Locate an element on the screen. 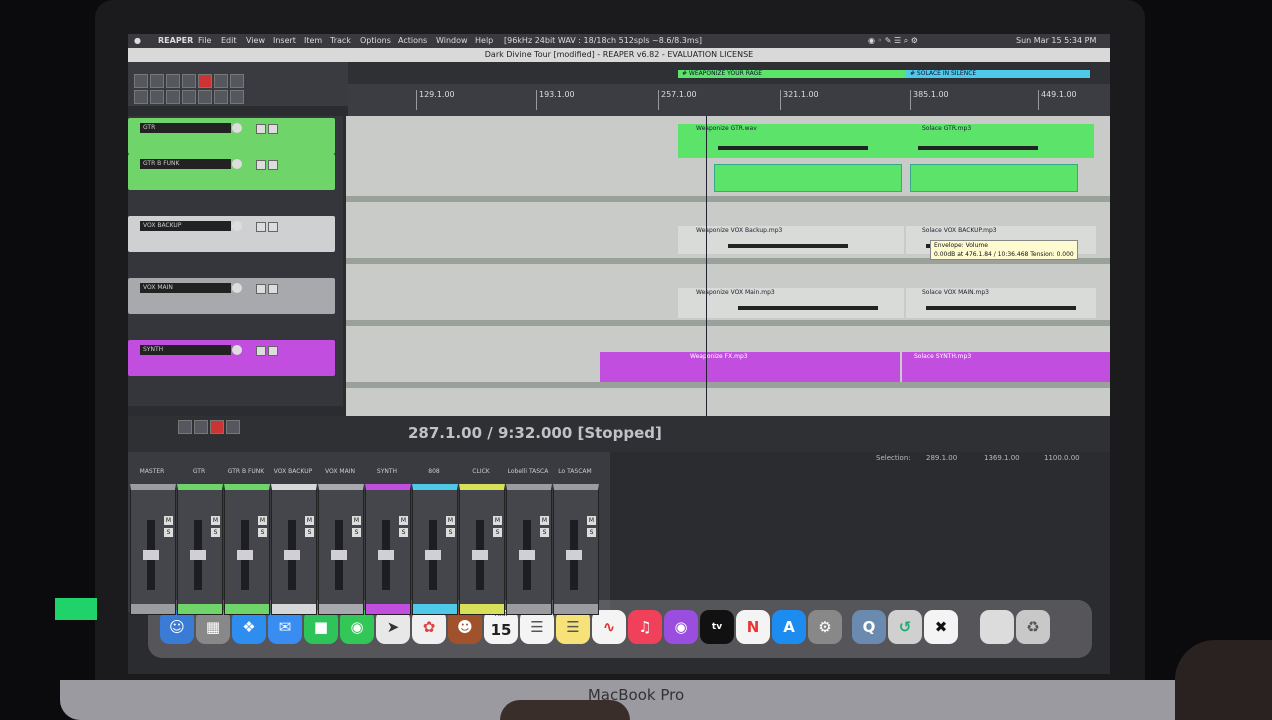  region-weaponize: # WEAPONIZE YOUR RAGE is located at coordinates (794, 74).